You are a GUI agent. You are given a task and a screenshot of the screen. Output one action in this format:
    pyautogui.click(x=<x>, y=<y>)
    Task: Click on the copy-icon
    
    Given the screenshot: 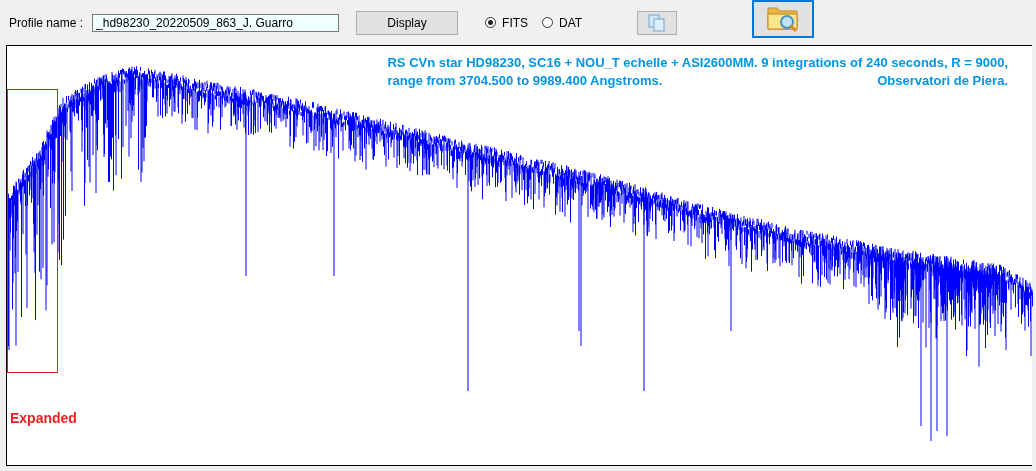 What is the action you would take?
    pyautogui.click(x=657, y=22)
    